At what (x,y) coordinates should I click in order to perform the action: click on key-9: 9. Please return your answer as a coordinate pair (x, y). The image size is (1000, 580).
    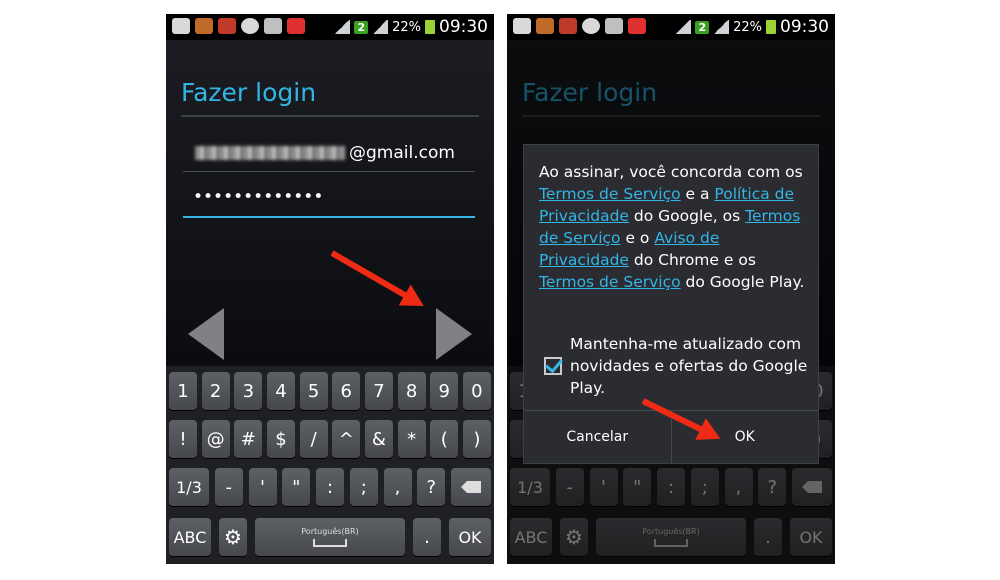
    Looking at the image, I should click on (444, 391).